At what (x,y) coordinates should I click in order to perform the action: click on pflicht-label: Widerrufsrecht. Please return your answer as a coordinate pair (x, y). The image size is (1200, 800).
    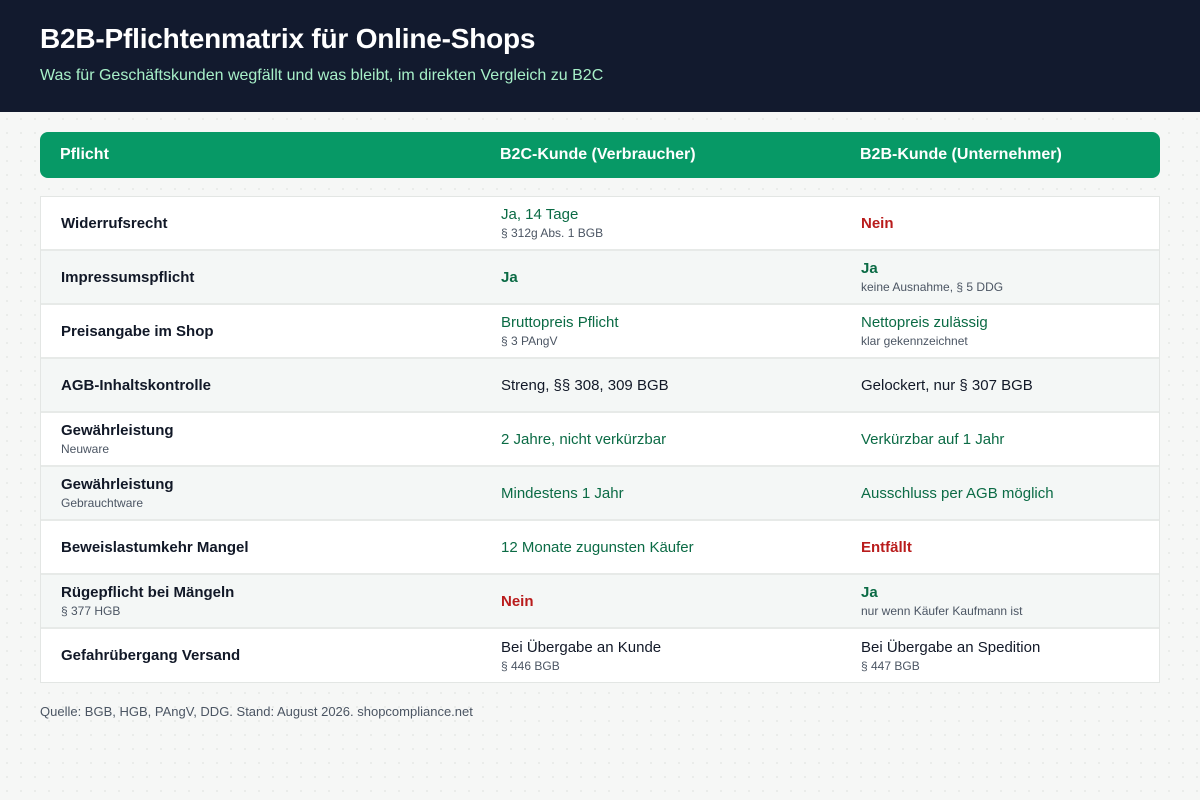
    Looking at the image, I should click on (114, 223).